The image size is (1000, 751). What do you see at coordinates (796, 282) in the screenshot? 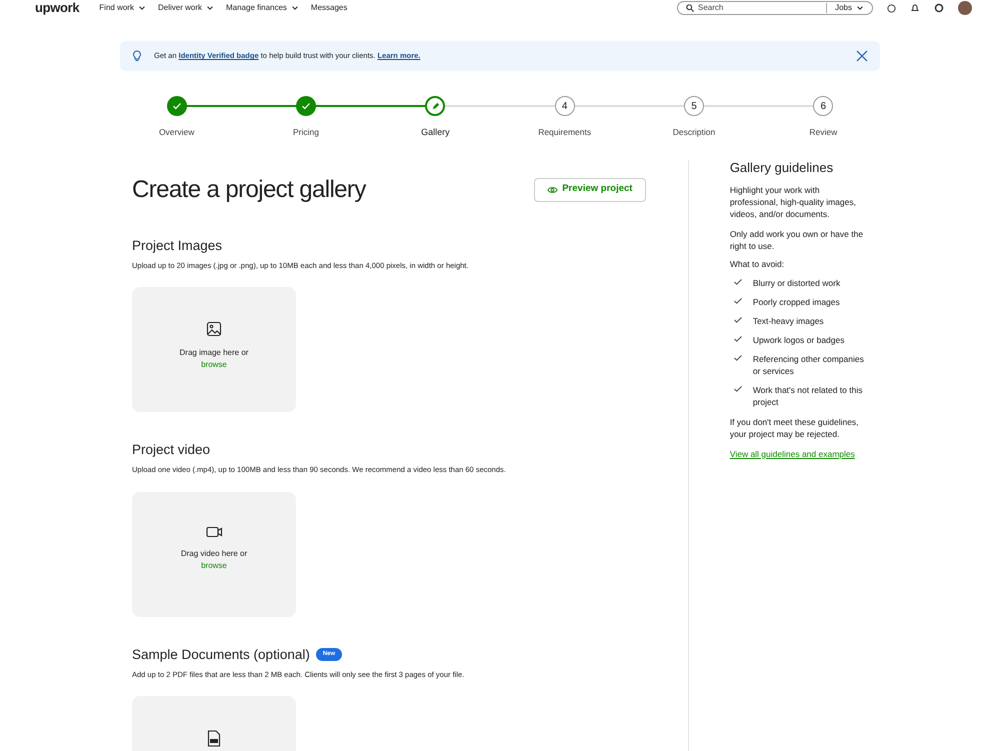
I see `avoid-item: Blurry or distorted work` at bounding box center [796, 282].